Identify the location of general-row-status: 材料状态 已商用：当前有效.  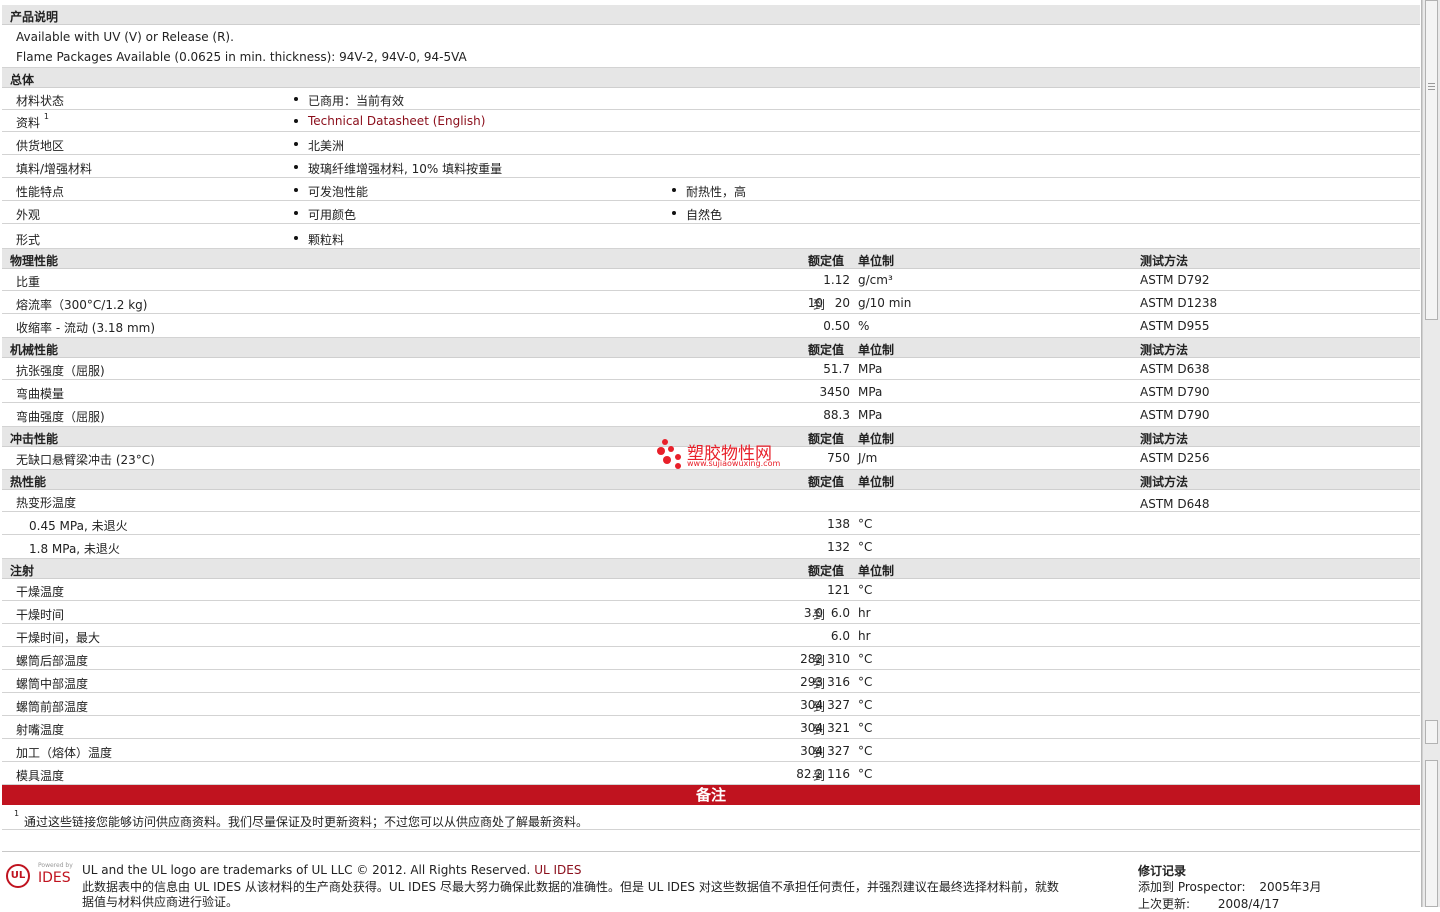
(711, 99).